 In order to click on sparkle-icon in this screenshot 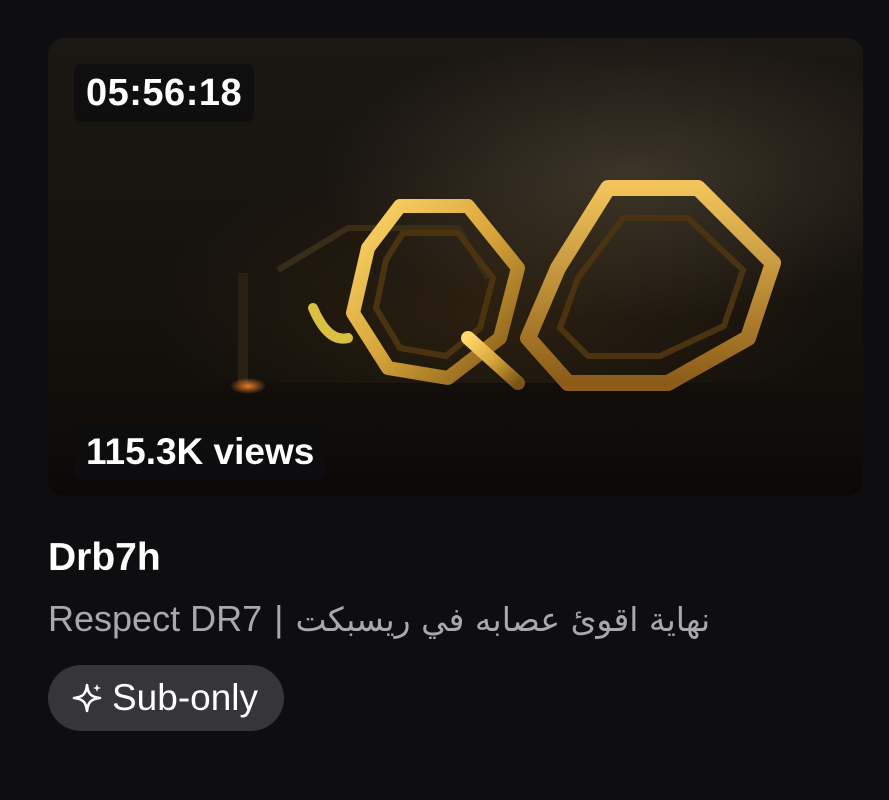, I will do `click(87, 698)`.